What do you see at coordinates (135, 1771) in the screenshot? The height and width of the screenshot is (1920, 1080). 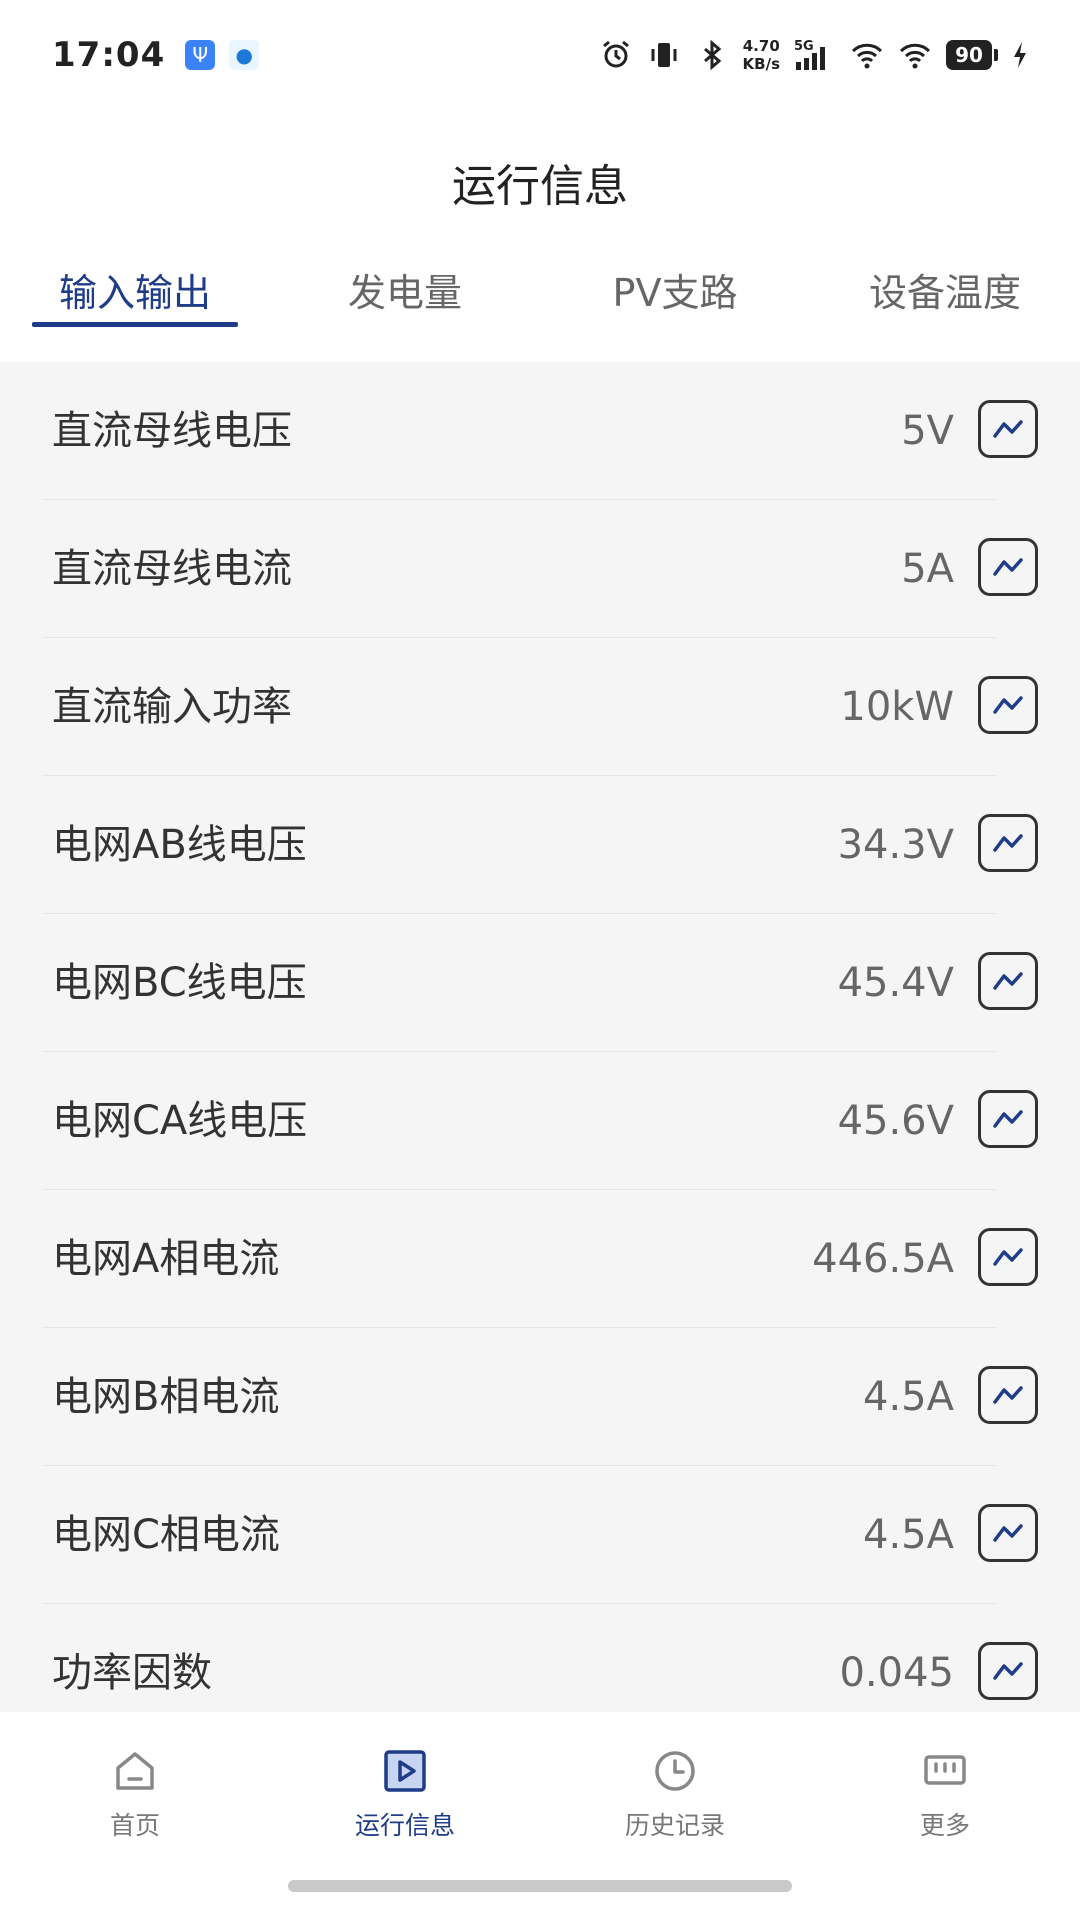 I see `home-icon` at bounding box center [135, 1771].